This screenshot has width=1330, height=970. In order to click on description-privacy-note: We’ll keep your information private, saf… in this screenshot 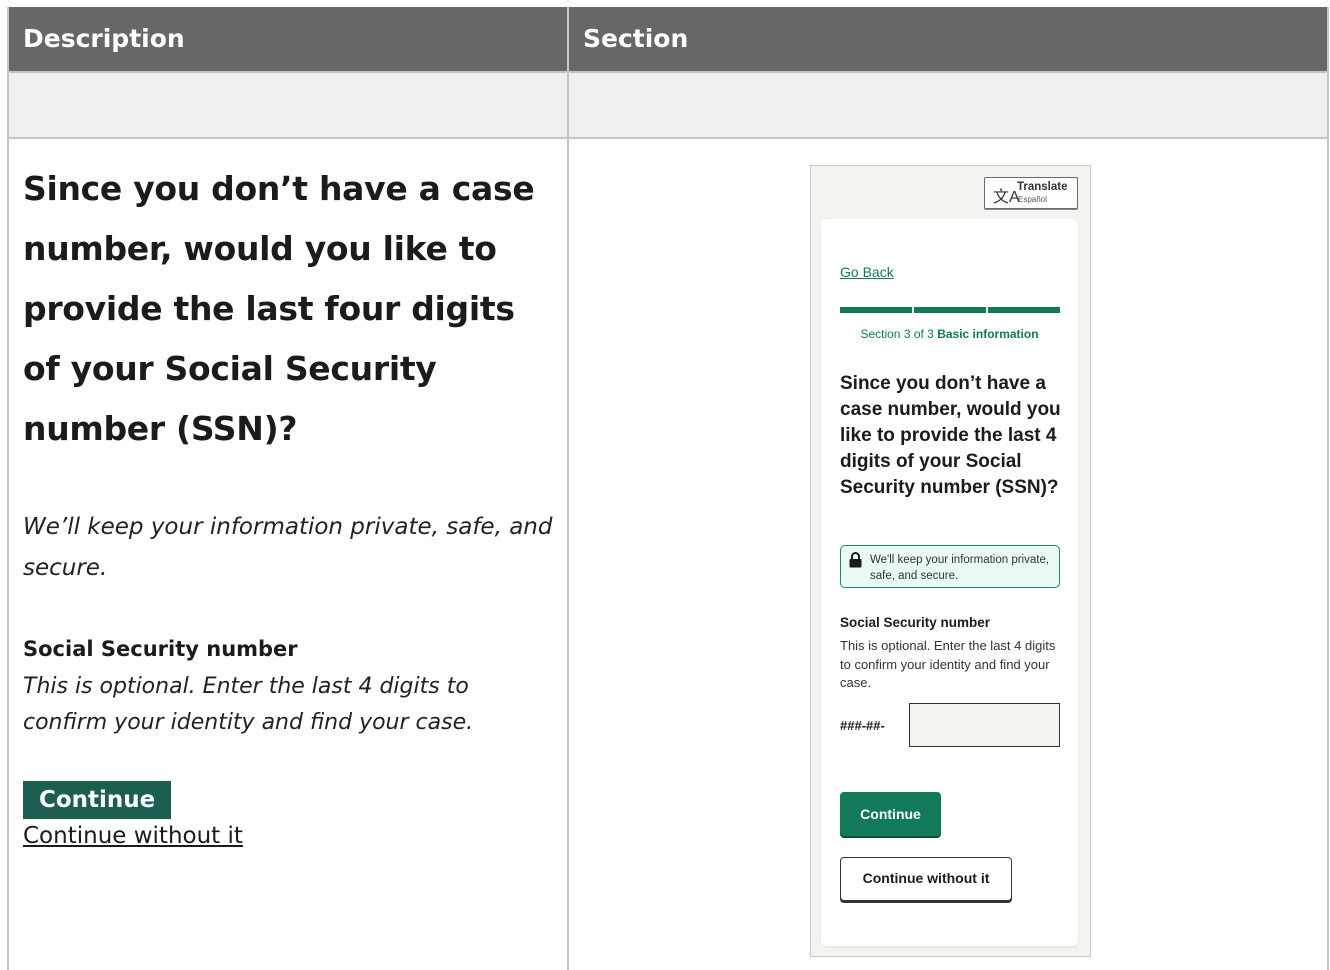, I will do `click(288, 547)`.